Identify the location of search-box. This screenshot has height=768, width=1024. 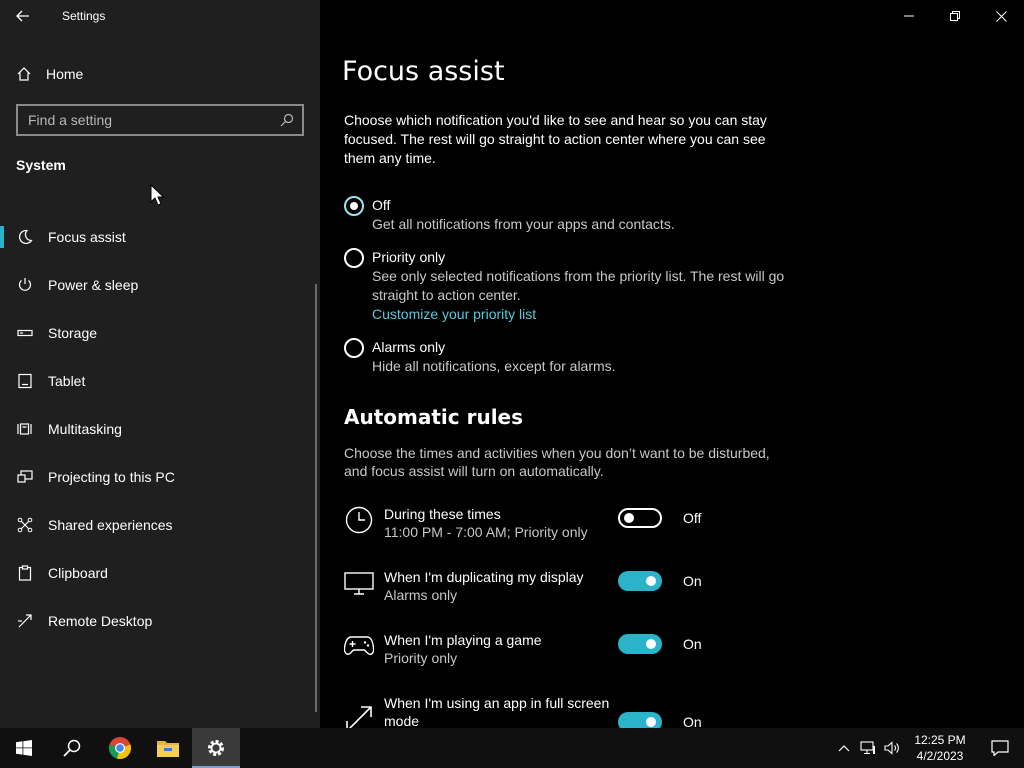
(160, 120).